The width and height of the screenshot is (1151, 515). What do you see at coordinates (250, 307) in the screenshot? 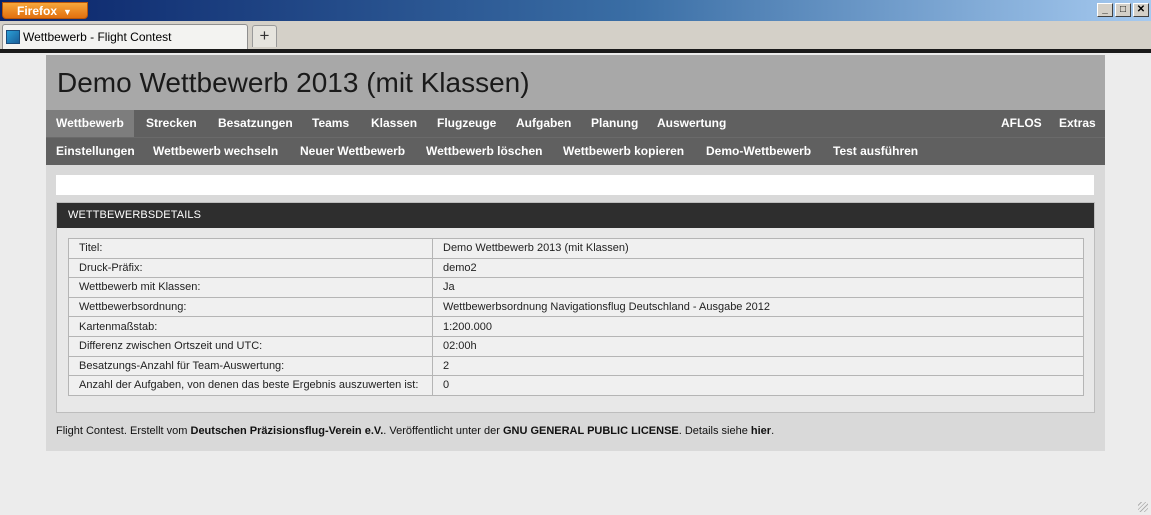
I see `detail-label: Wettbewerbsordnung:` at bounding box center [250, 307].